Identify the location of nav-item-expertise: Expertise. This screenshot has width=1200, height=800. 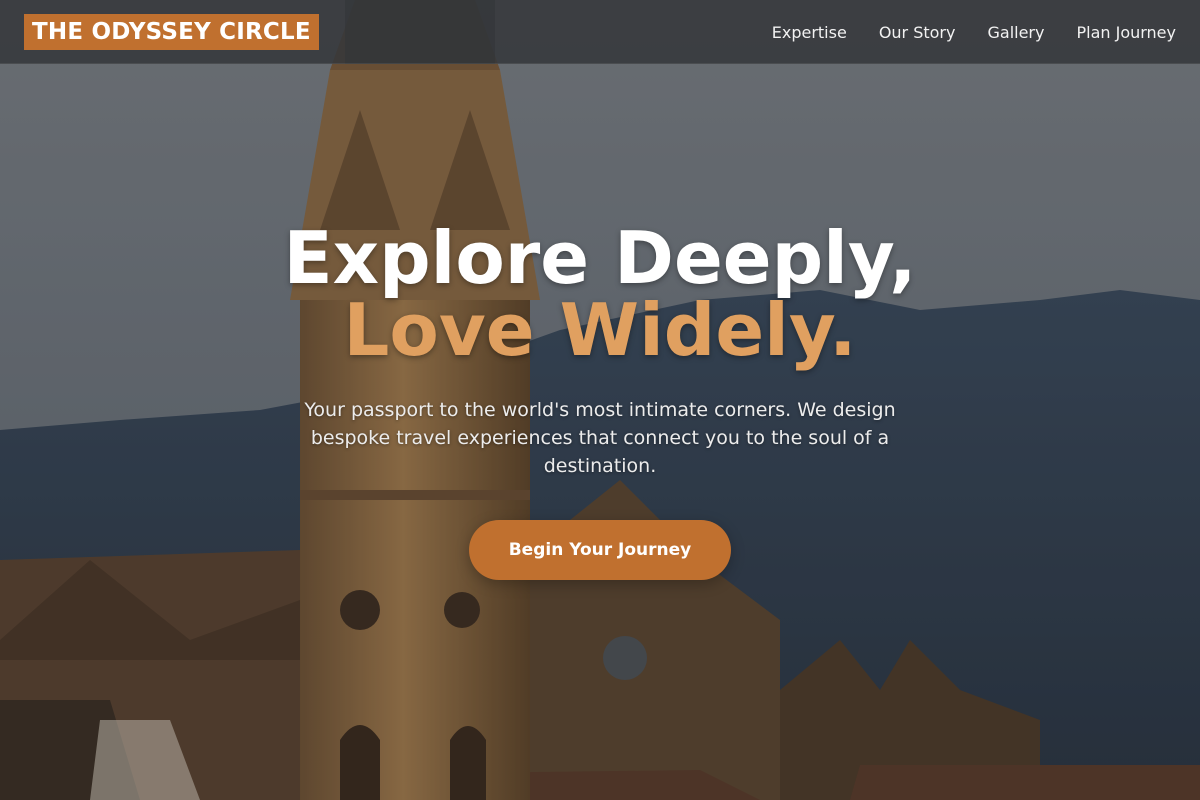
(809, 32).